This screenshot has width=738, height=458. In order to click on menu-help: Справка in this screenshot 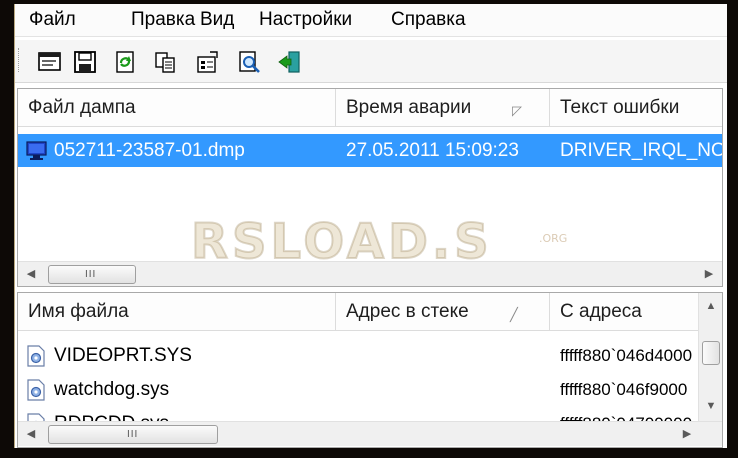, I will do `click(428, 20)`.